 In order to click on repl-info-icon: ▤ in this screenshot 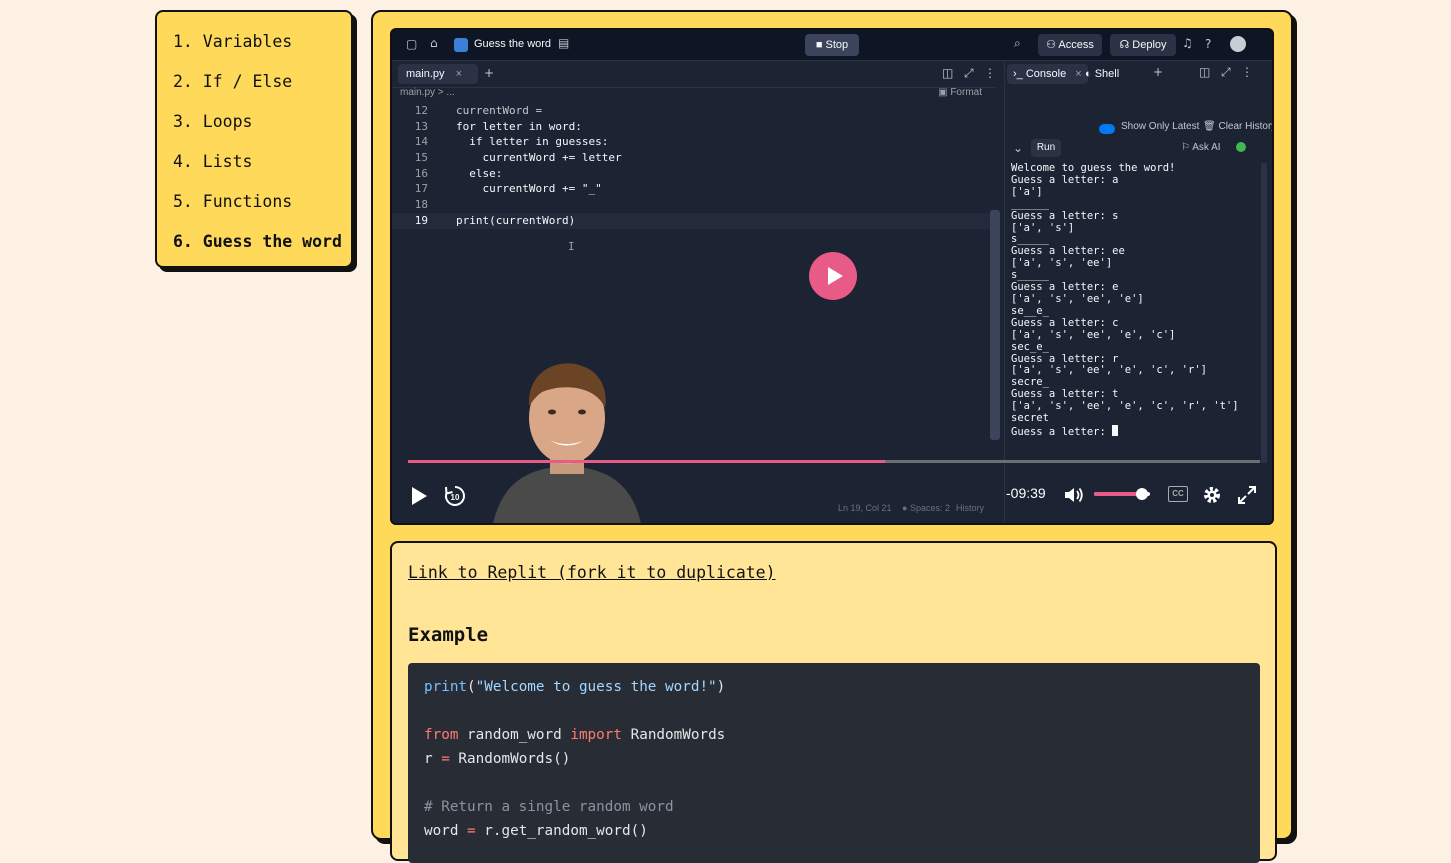, I will do `click(564, 43)`.